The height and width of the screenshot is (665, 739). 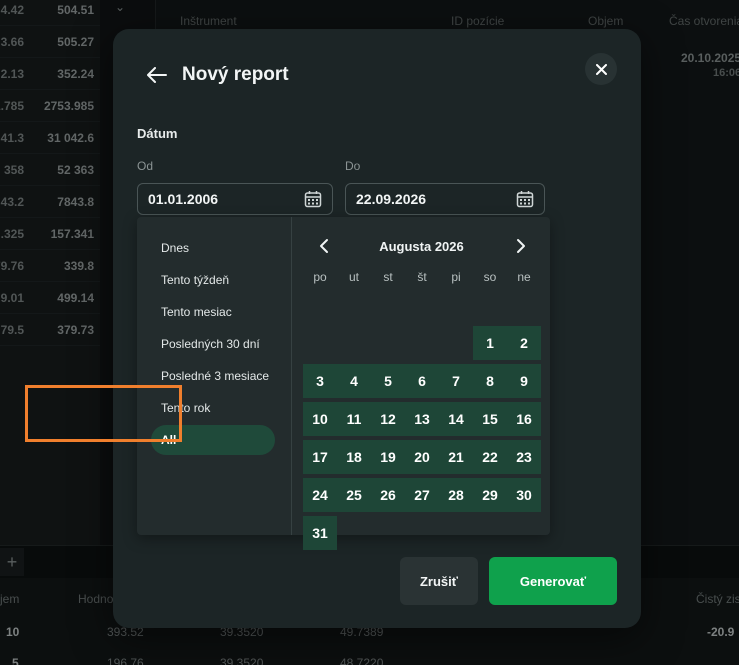 What do you see at coordinates (456, 419) in the screenshot?
I see `calendar-day: 14` at bounding box center [456, 419].